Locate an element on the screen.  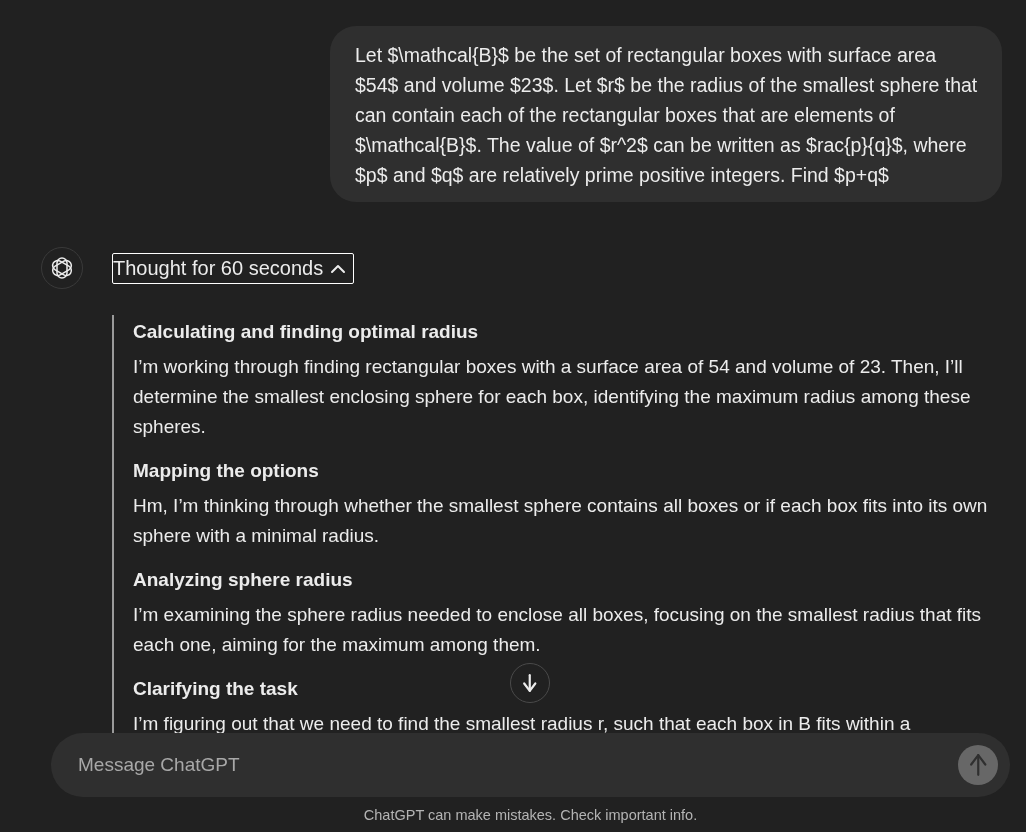
assistant-logo-icon is located at coordinates (62, 268).